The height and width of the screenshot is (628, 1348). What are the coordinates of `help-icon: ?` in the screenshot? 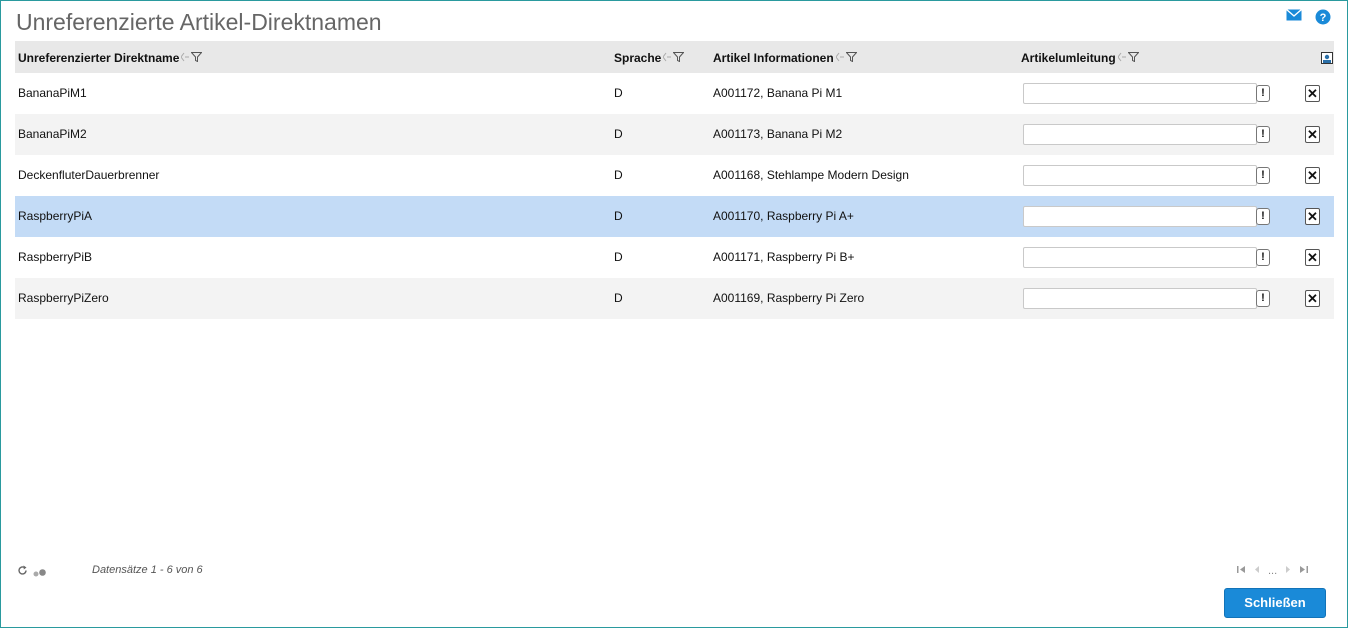 It's located at (1323, 18).